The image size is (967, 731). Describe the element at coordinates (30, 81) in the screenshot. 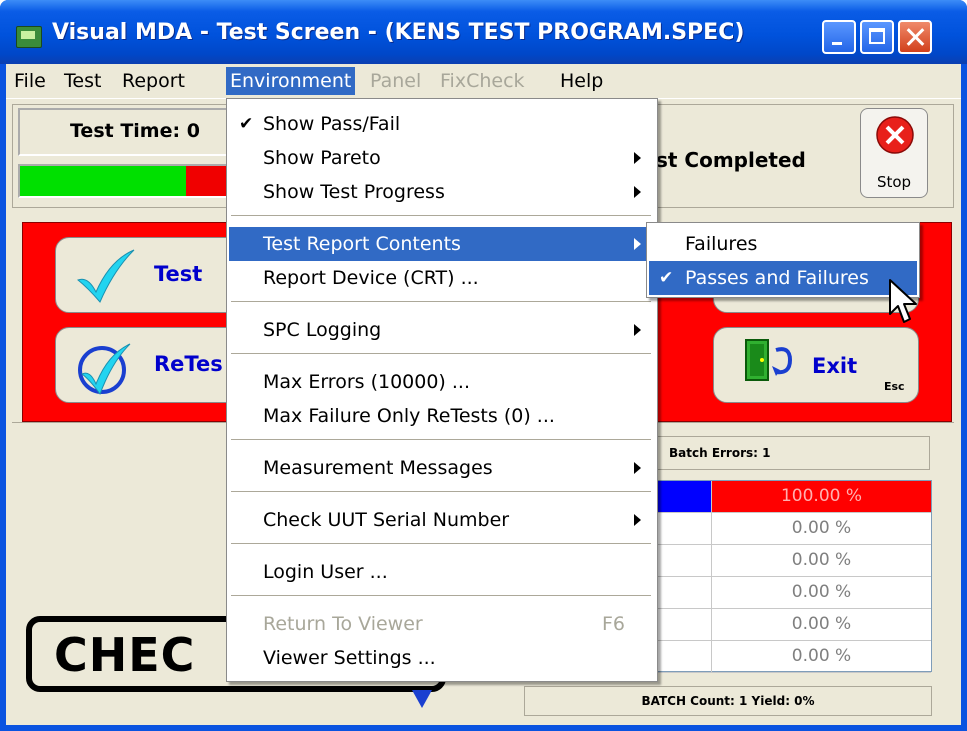

I see `menu-file: File` at that location.